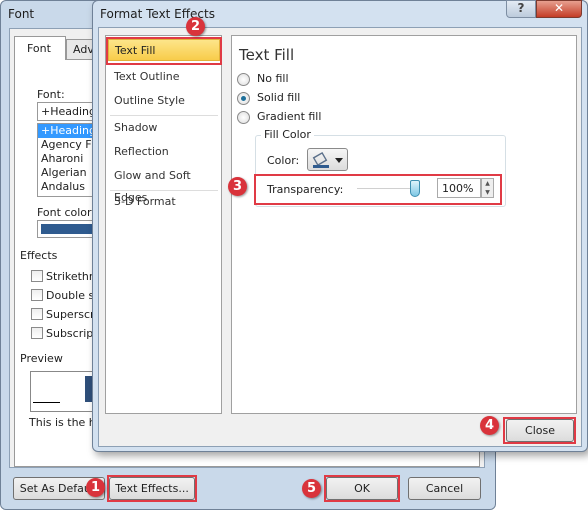  What do you see at coordinates (283, 160) in the screenshot?
I see `color-label: Color:` at bounding box center [283, 160].